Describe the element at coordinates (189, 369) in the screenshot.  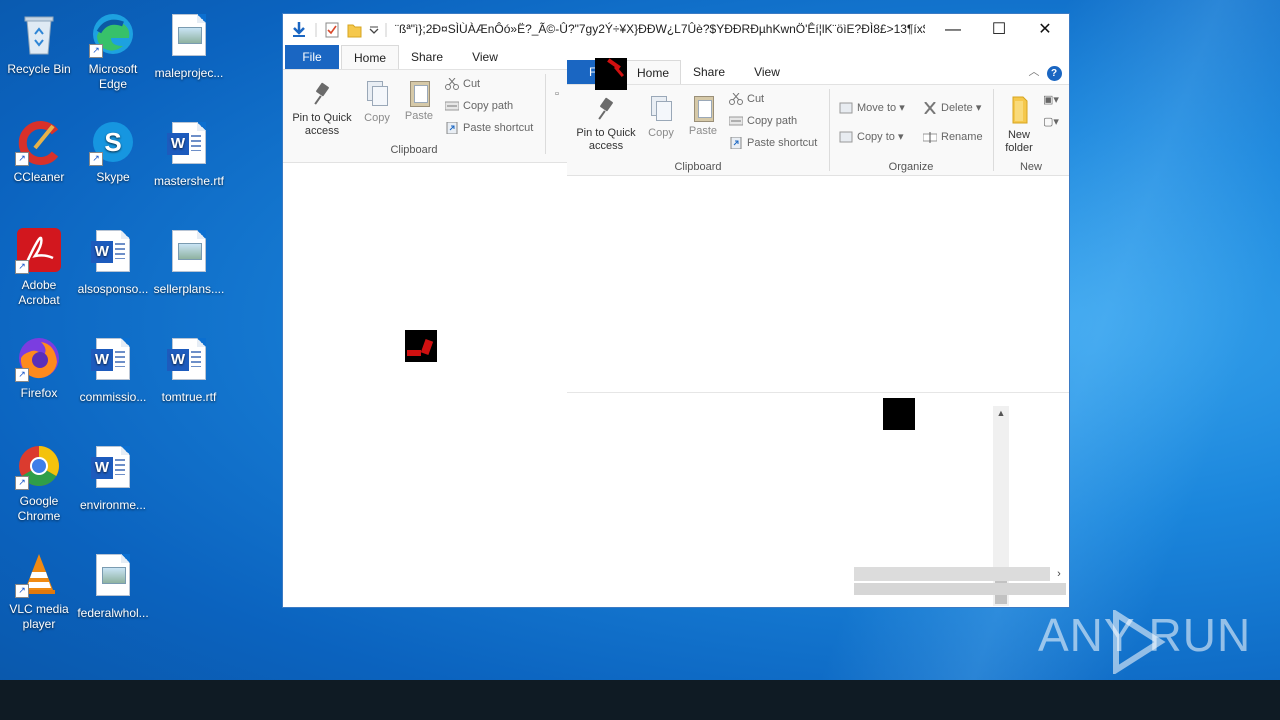
I see `desktop-icon-file-6: W tomtrue.rtf` at that location.